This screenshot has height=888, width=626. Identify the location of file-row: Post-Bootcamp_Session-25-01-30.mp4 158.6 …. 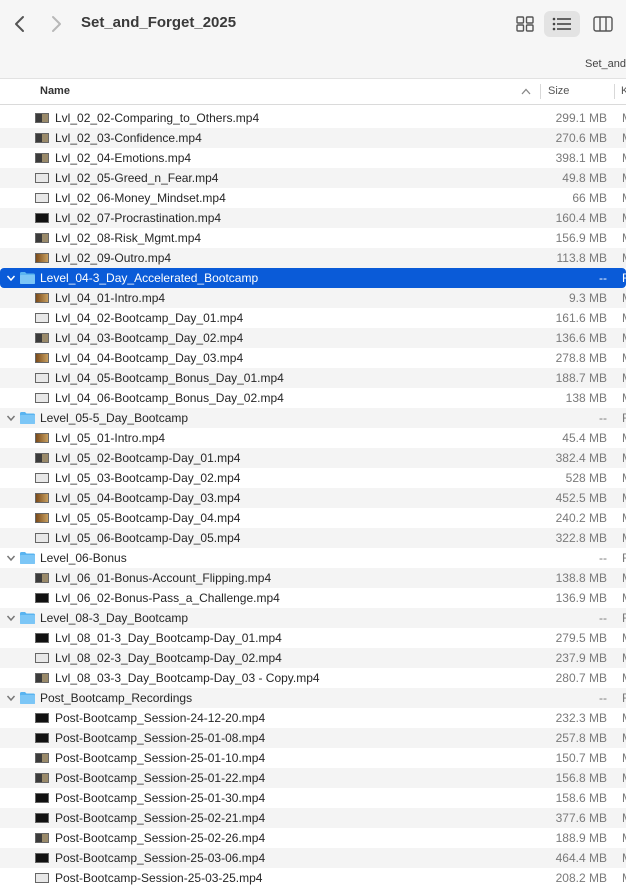
(313, 798).